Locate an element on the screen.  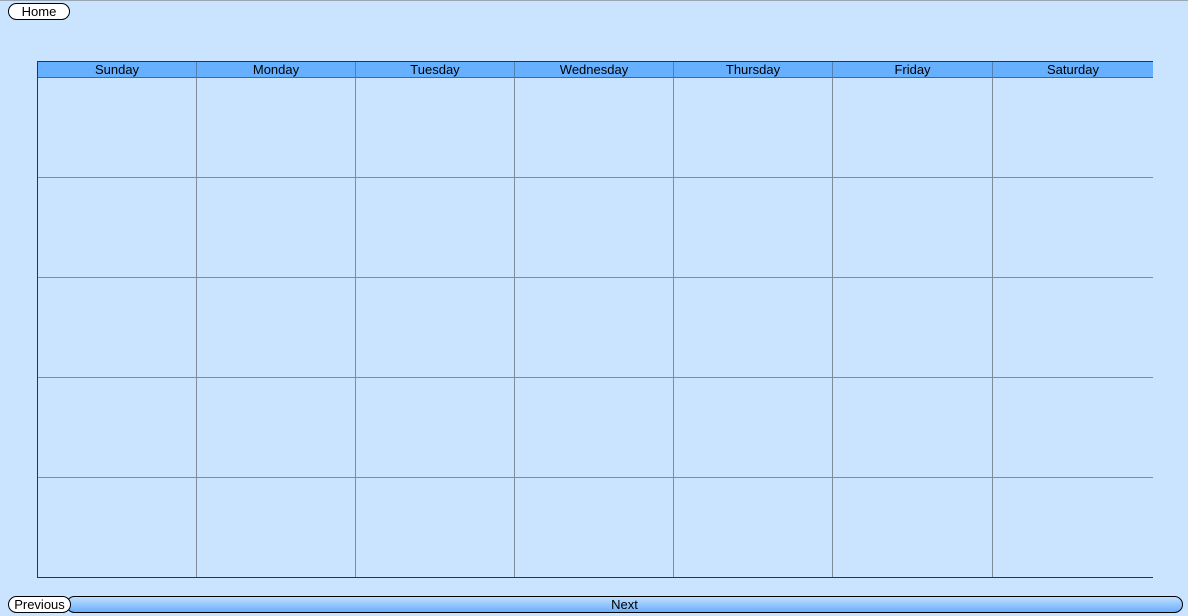
home-button: Home is located at coordinates (39, 11).